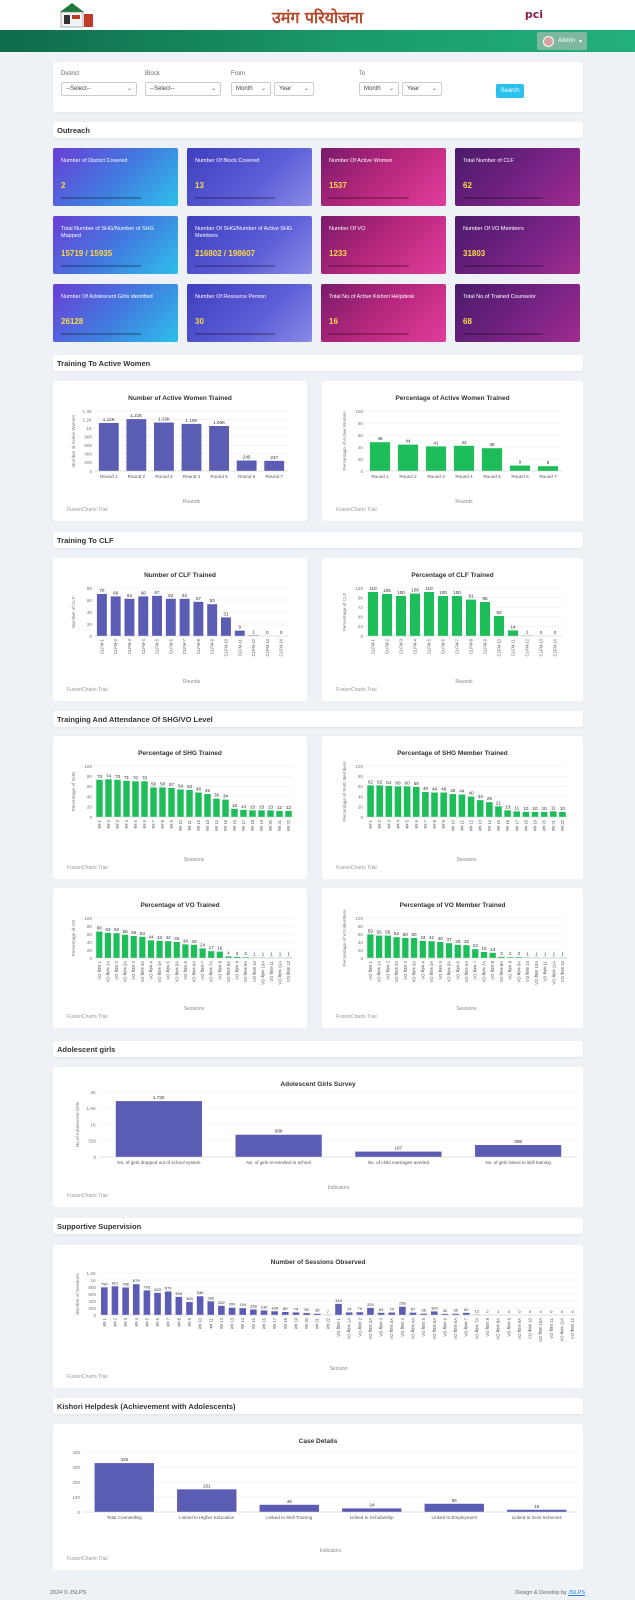  I want to click on x-tick-label: सत्र 14, so click(242, 1323).